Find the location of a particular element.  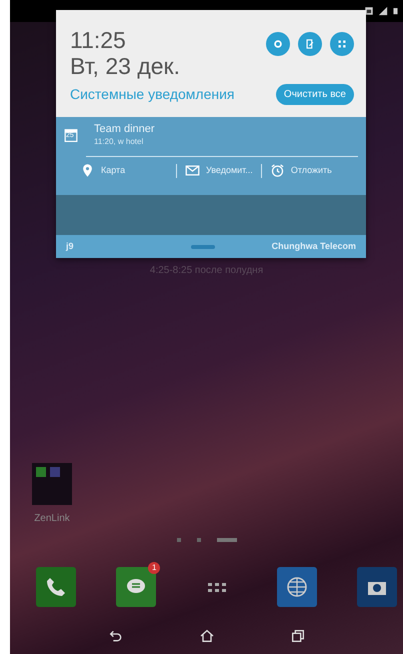

footer-text: j9 is located at coordinates (70, 246).